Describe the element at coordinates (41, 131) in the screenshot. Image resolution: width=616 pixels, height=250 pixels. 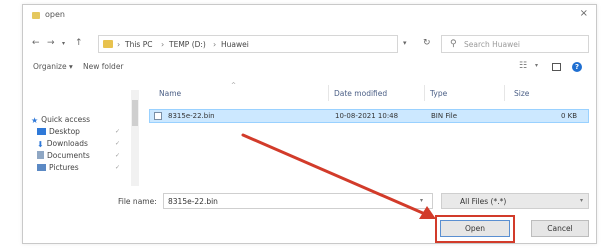
I see `desktop-icon` at that location.